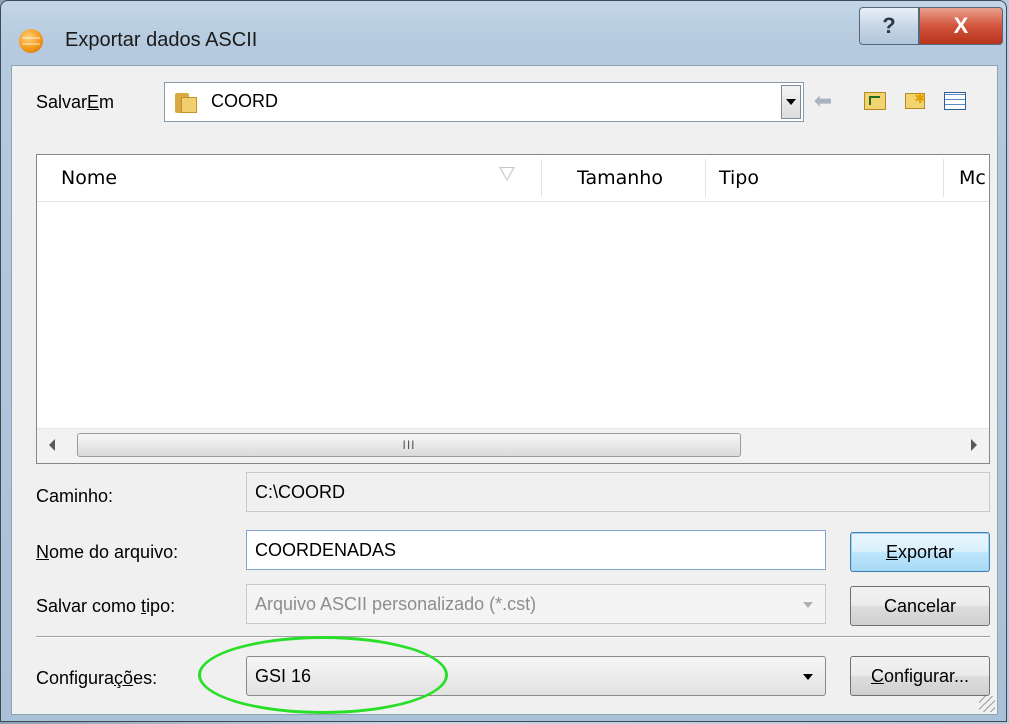  I want to click on back-arrow-icon: ⬅, so click(823, 101).